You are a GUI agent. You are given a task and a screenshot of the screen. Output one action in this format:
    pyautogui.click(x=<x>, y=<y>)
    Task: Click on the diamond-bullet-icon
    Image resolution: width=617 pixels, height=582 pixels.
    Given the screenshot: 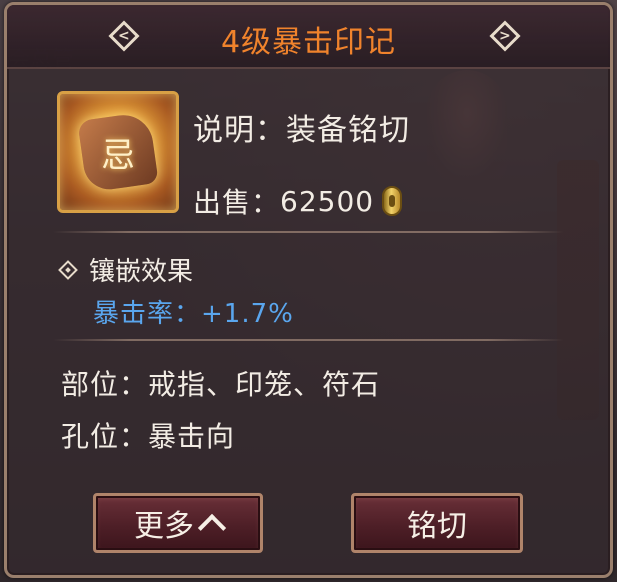 What is the action you would take?
    pyautogui.click(x=68, y=269)
    